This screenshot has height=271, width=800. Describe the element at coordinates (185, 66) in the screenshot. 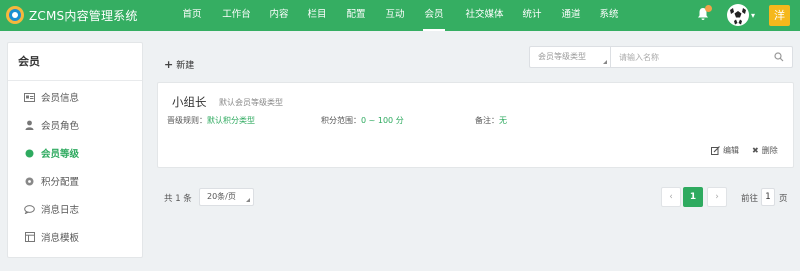

I see `new-button-label: 新建` at that location.